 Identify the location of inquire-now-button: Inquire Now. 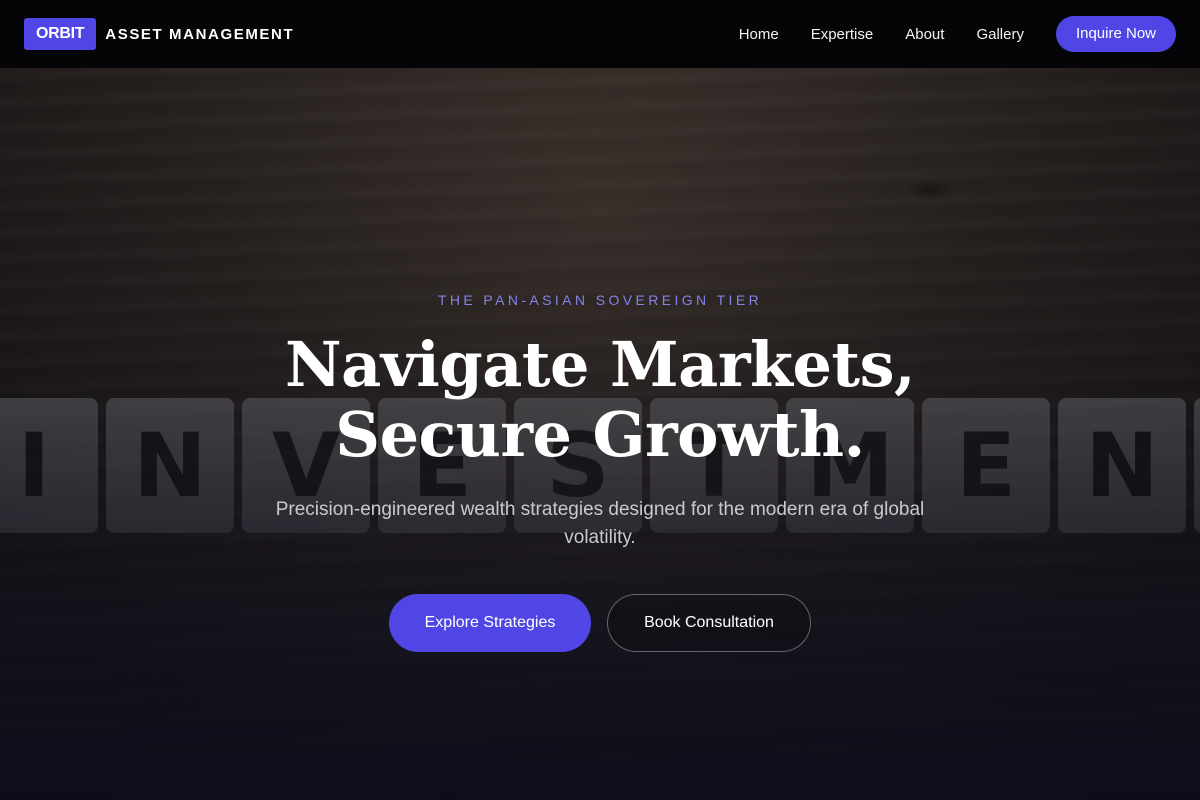
(1115, 34).